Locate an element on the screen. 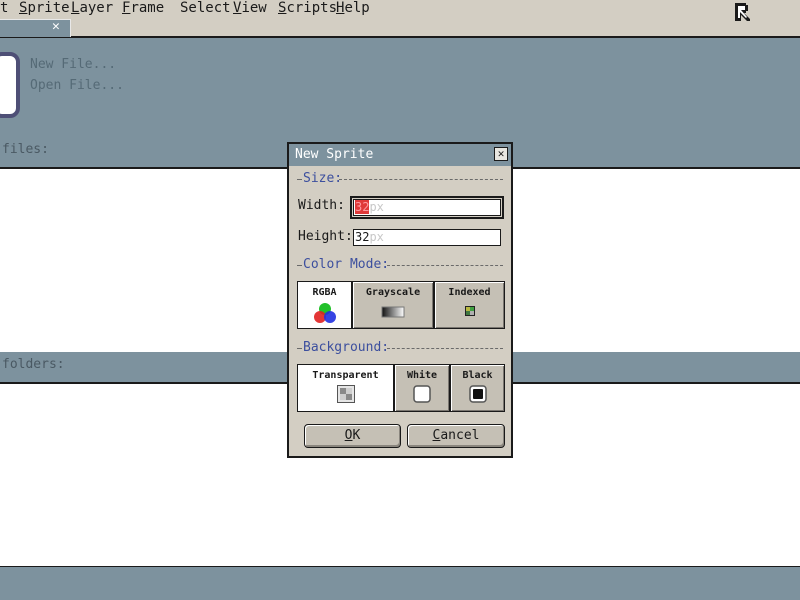  menu-scripts: Scripts is located at coordinates (307, 8).